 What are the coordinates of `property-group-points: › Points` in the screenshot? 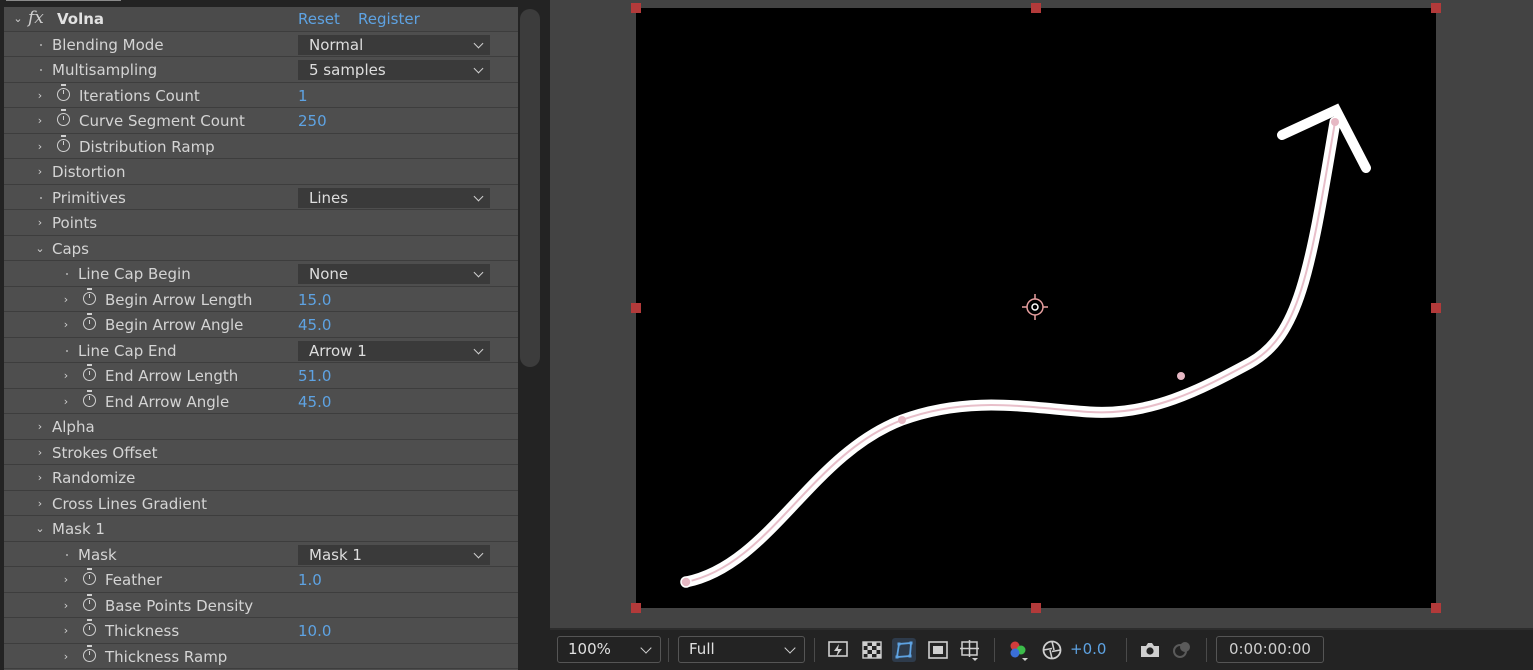 It's located at (261, 223).